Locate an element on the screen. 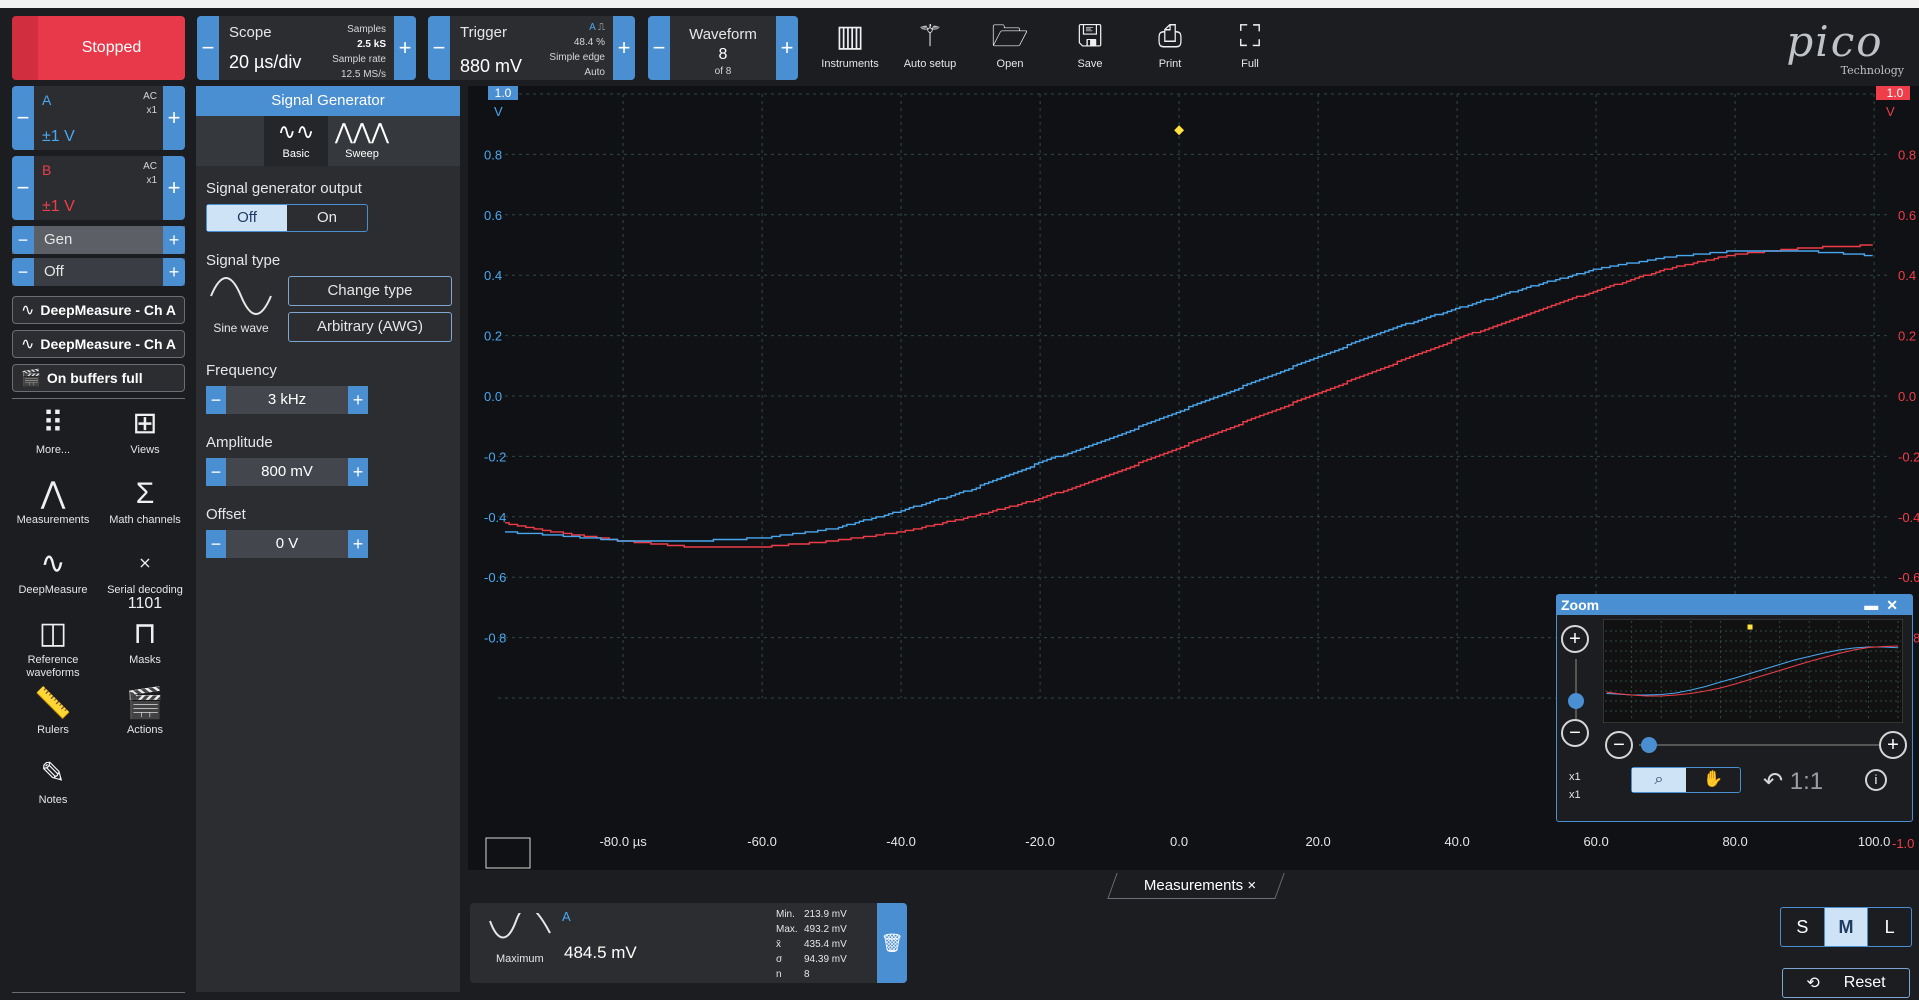 The height and width of the screenshot is (1000, 1919). minimize-icon: ▬ is located at coordinates (1875, 605).